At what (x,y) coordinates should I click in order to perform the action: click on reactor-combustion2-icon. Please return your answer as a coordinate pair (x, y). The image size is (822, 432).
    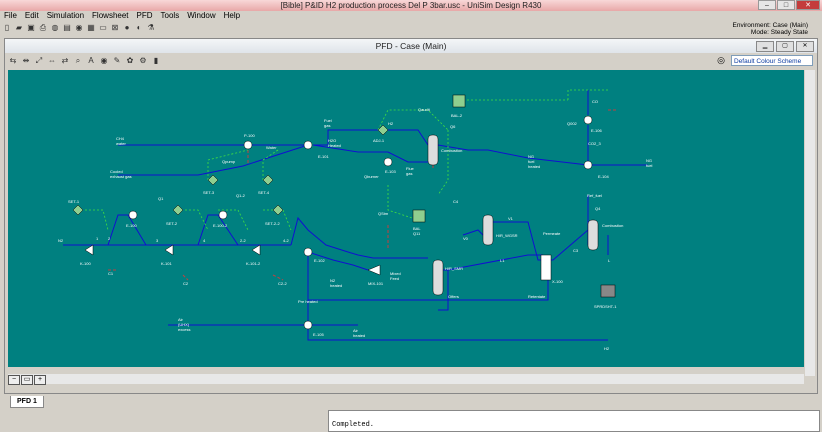
    Looking at the image, I should click on (593, 235).